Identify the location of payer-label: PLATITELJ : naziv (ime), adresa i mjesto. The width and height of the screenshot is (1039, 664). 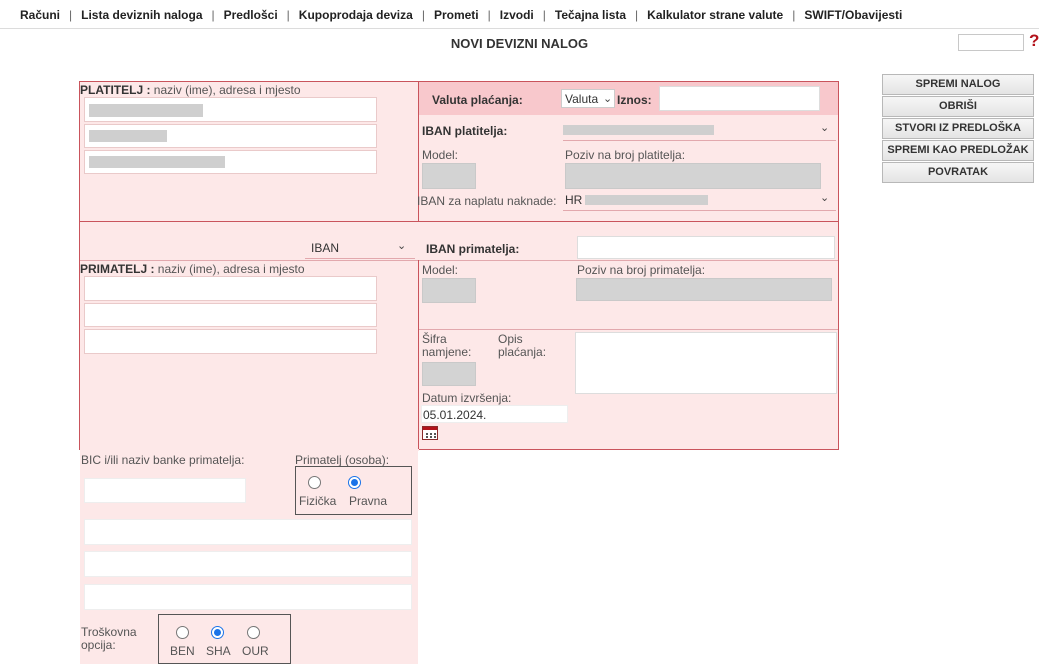
(190, 90).